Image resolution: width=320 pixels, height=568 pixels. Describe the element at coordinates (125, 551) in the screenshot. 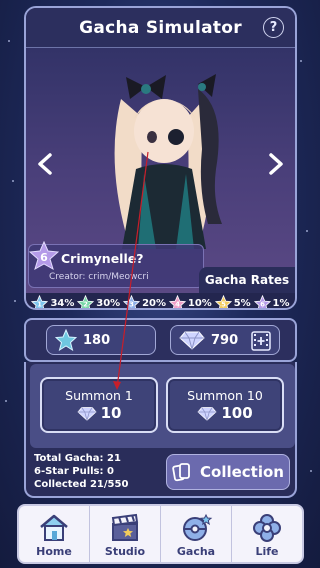

I see `nav-studio-label: Studio` at that location.